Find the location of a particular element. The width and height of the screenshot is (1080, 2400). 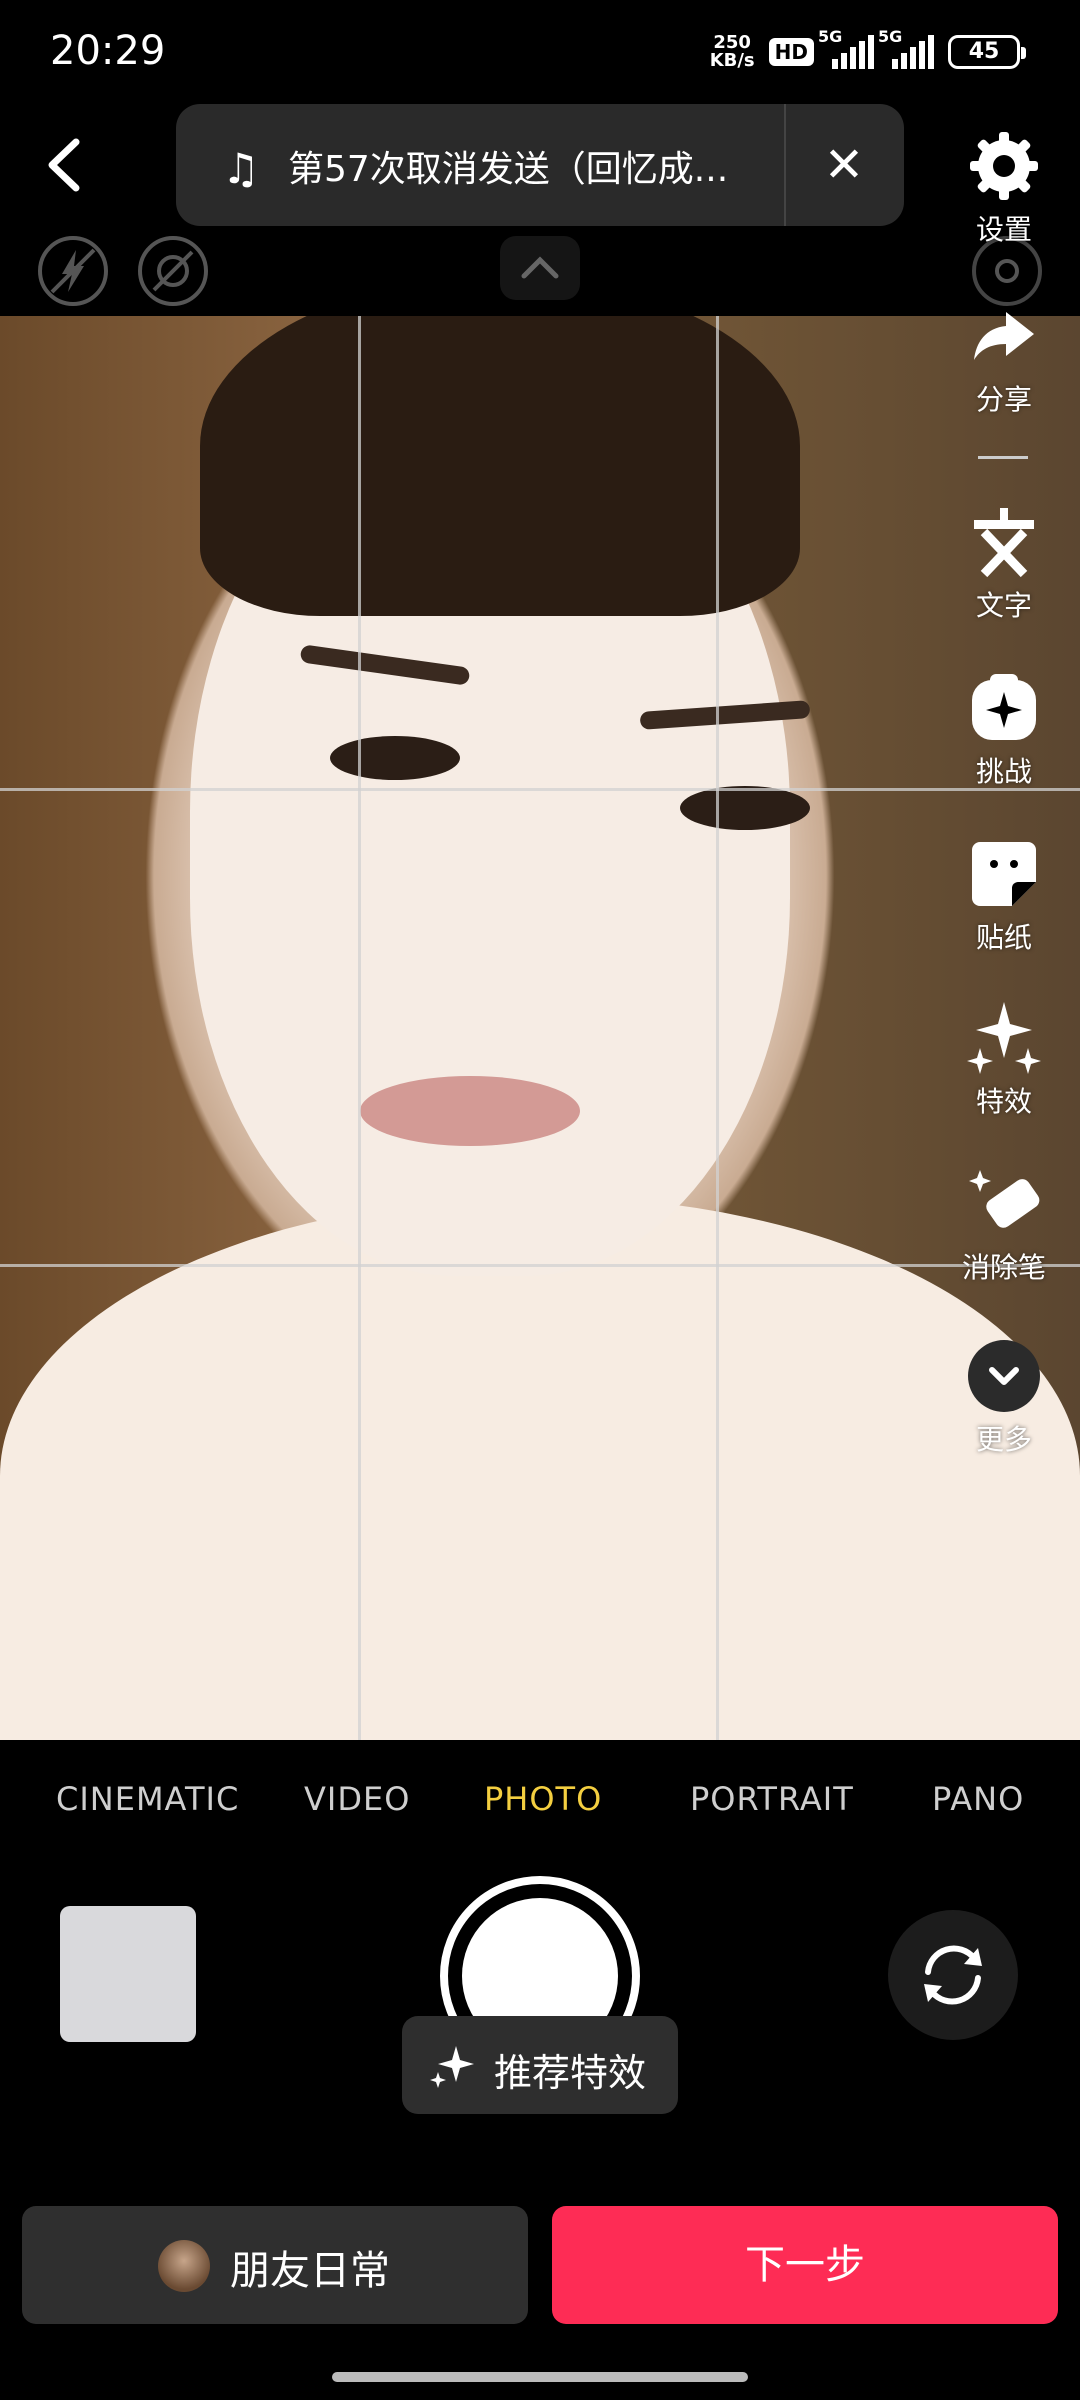

network-speed: 250 KB/s is located at coordinates (732, 52).